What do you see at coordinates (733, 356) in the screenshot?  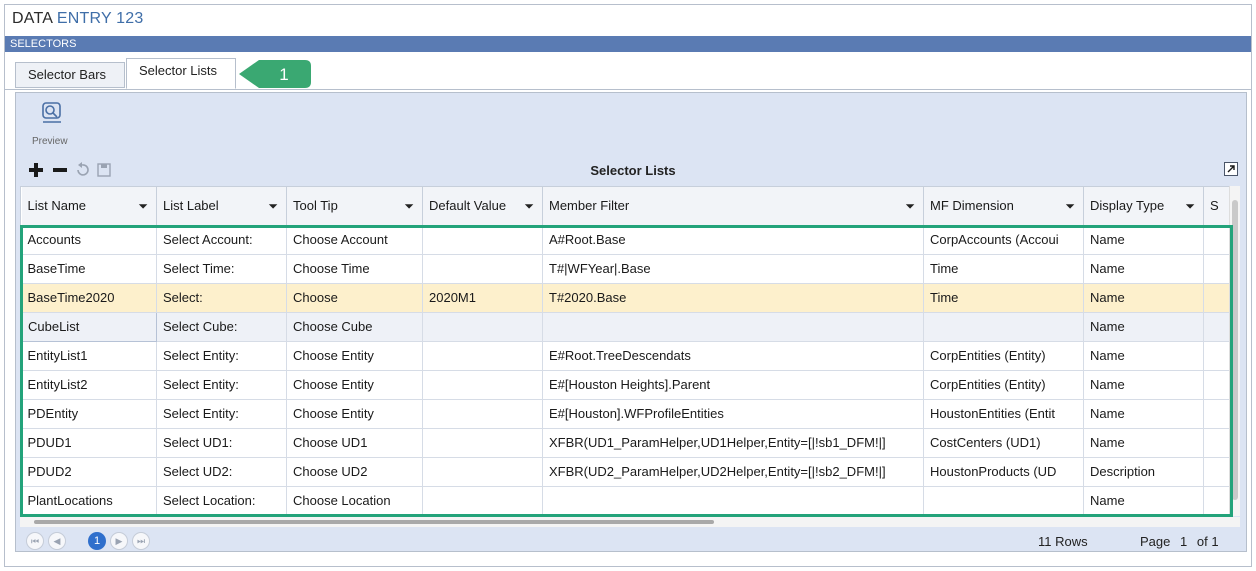 I see `table-cell: E#Root.TreeDescendats` at bounding box center [733, 356].